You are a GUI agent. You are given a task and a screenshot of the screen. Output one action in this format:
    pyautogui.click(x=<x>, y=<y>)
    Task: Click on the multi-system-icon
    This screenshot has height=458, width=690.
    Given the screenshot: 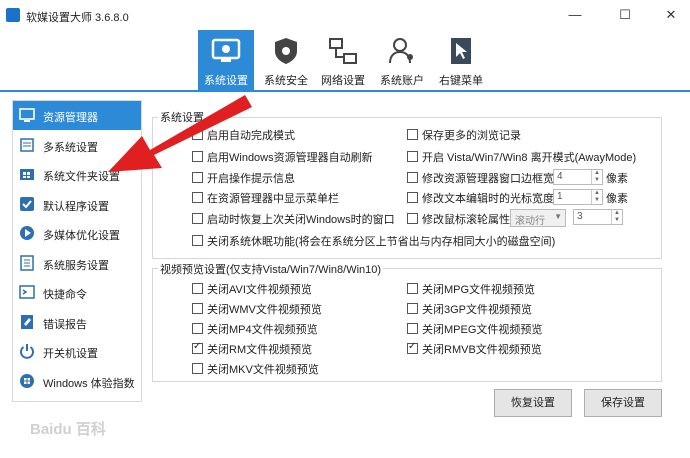 What is the action you would take?
    pyautogui.click(x=27, y=145)
    